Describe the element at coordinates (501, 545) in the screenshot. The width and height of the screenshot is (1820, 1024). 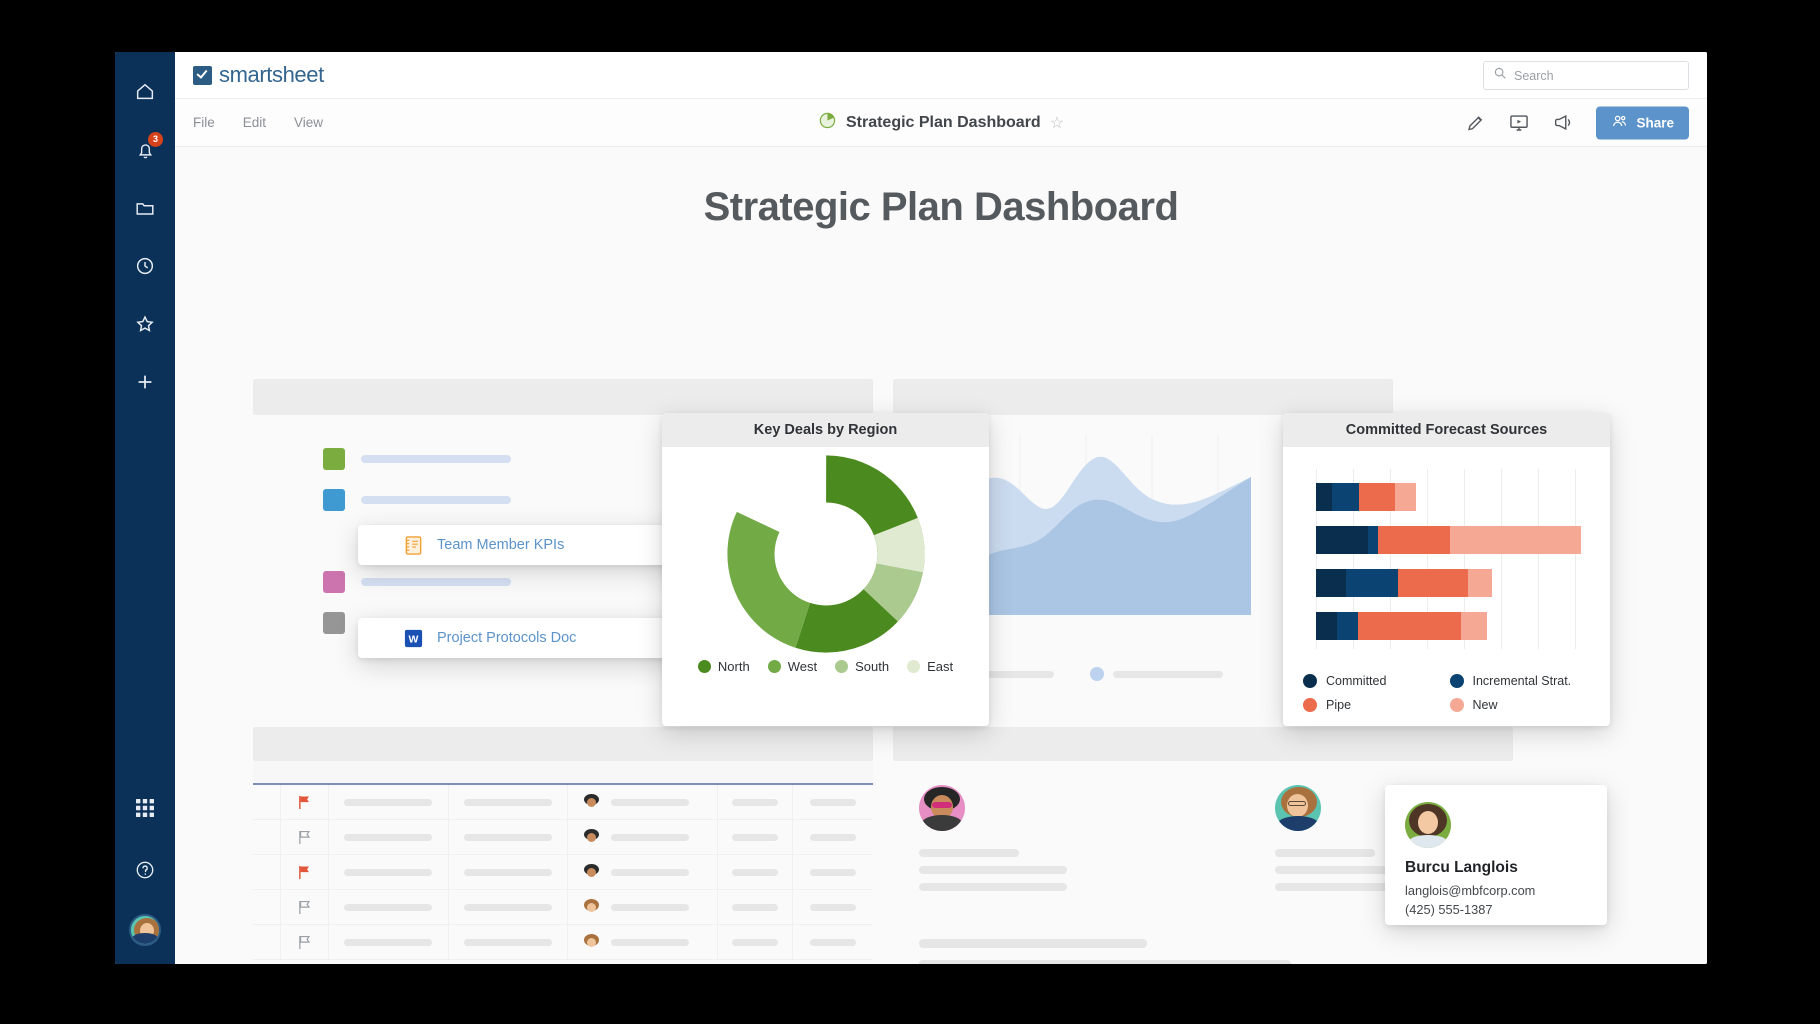
I see `shortcut-label: Team Member KPIs` at that location.